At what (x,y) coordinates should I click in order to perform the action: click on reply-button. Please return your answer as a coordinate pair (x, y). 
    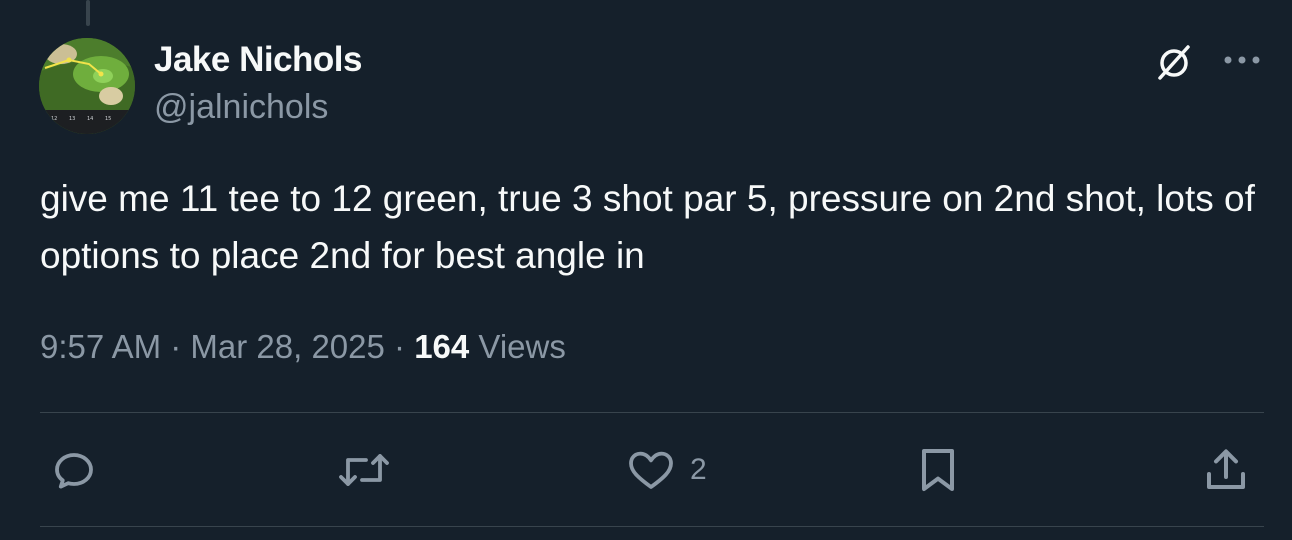
    Looking at the image, I should click on (81, 470).